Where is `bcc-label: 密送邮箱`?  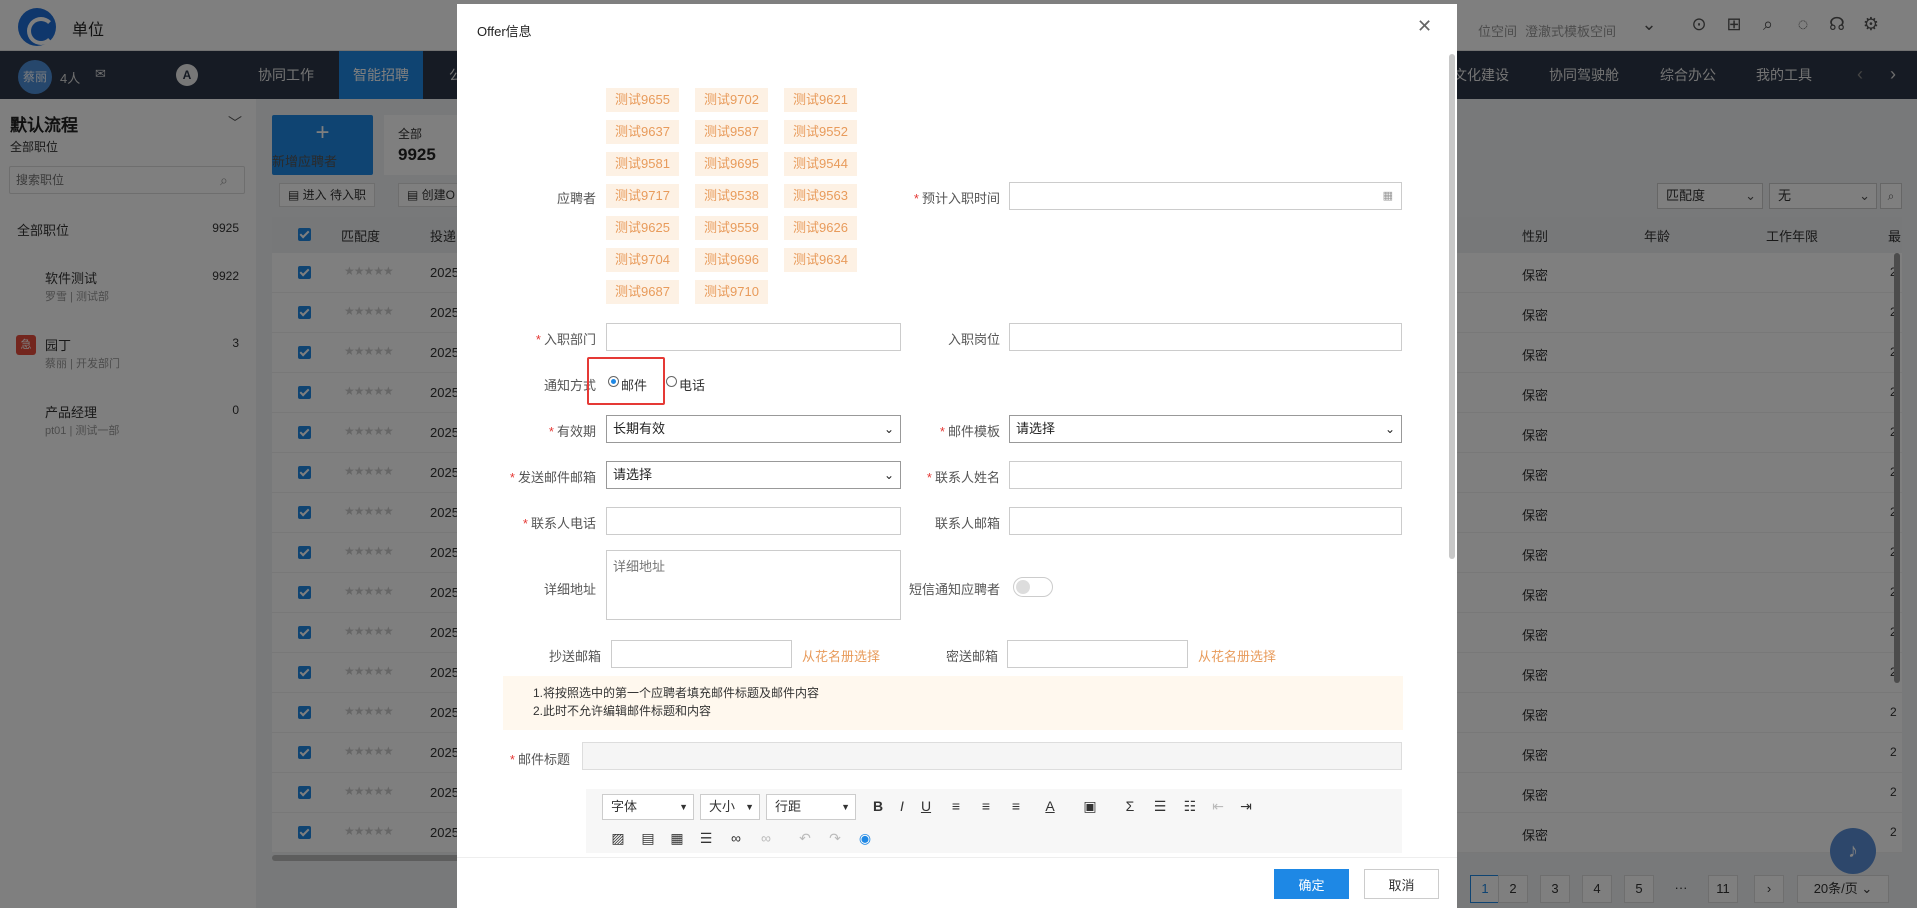 bcc-label: 密送邮箱 is located at coordinates (971, 656).